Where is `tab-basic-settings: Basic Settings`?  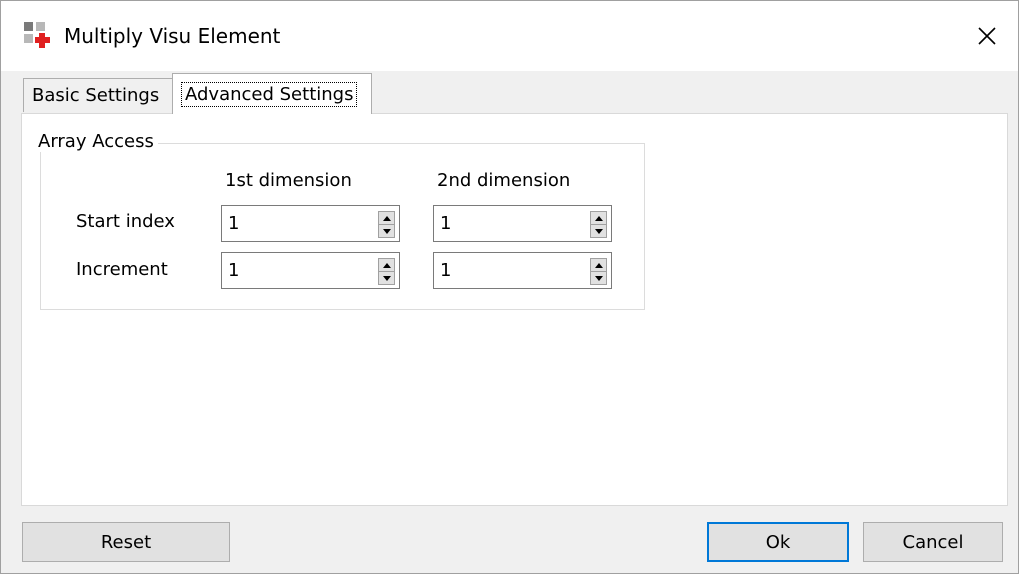 tab-basic-settings: Basic Settings is located at coordinates (98, 95).